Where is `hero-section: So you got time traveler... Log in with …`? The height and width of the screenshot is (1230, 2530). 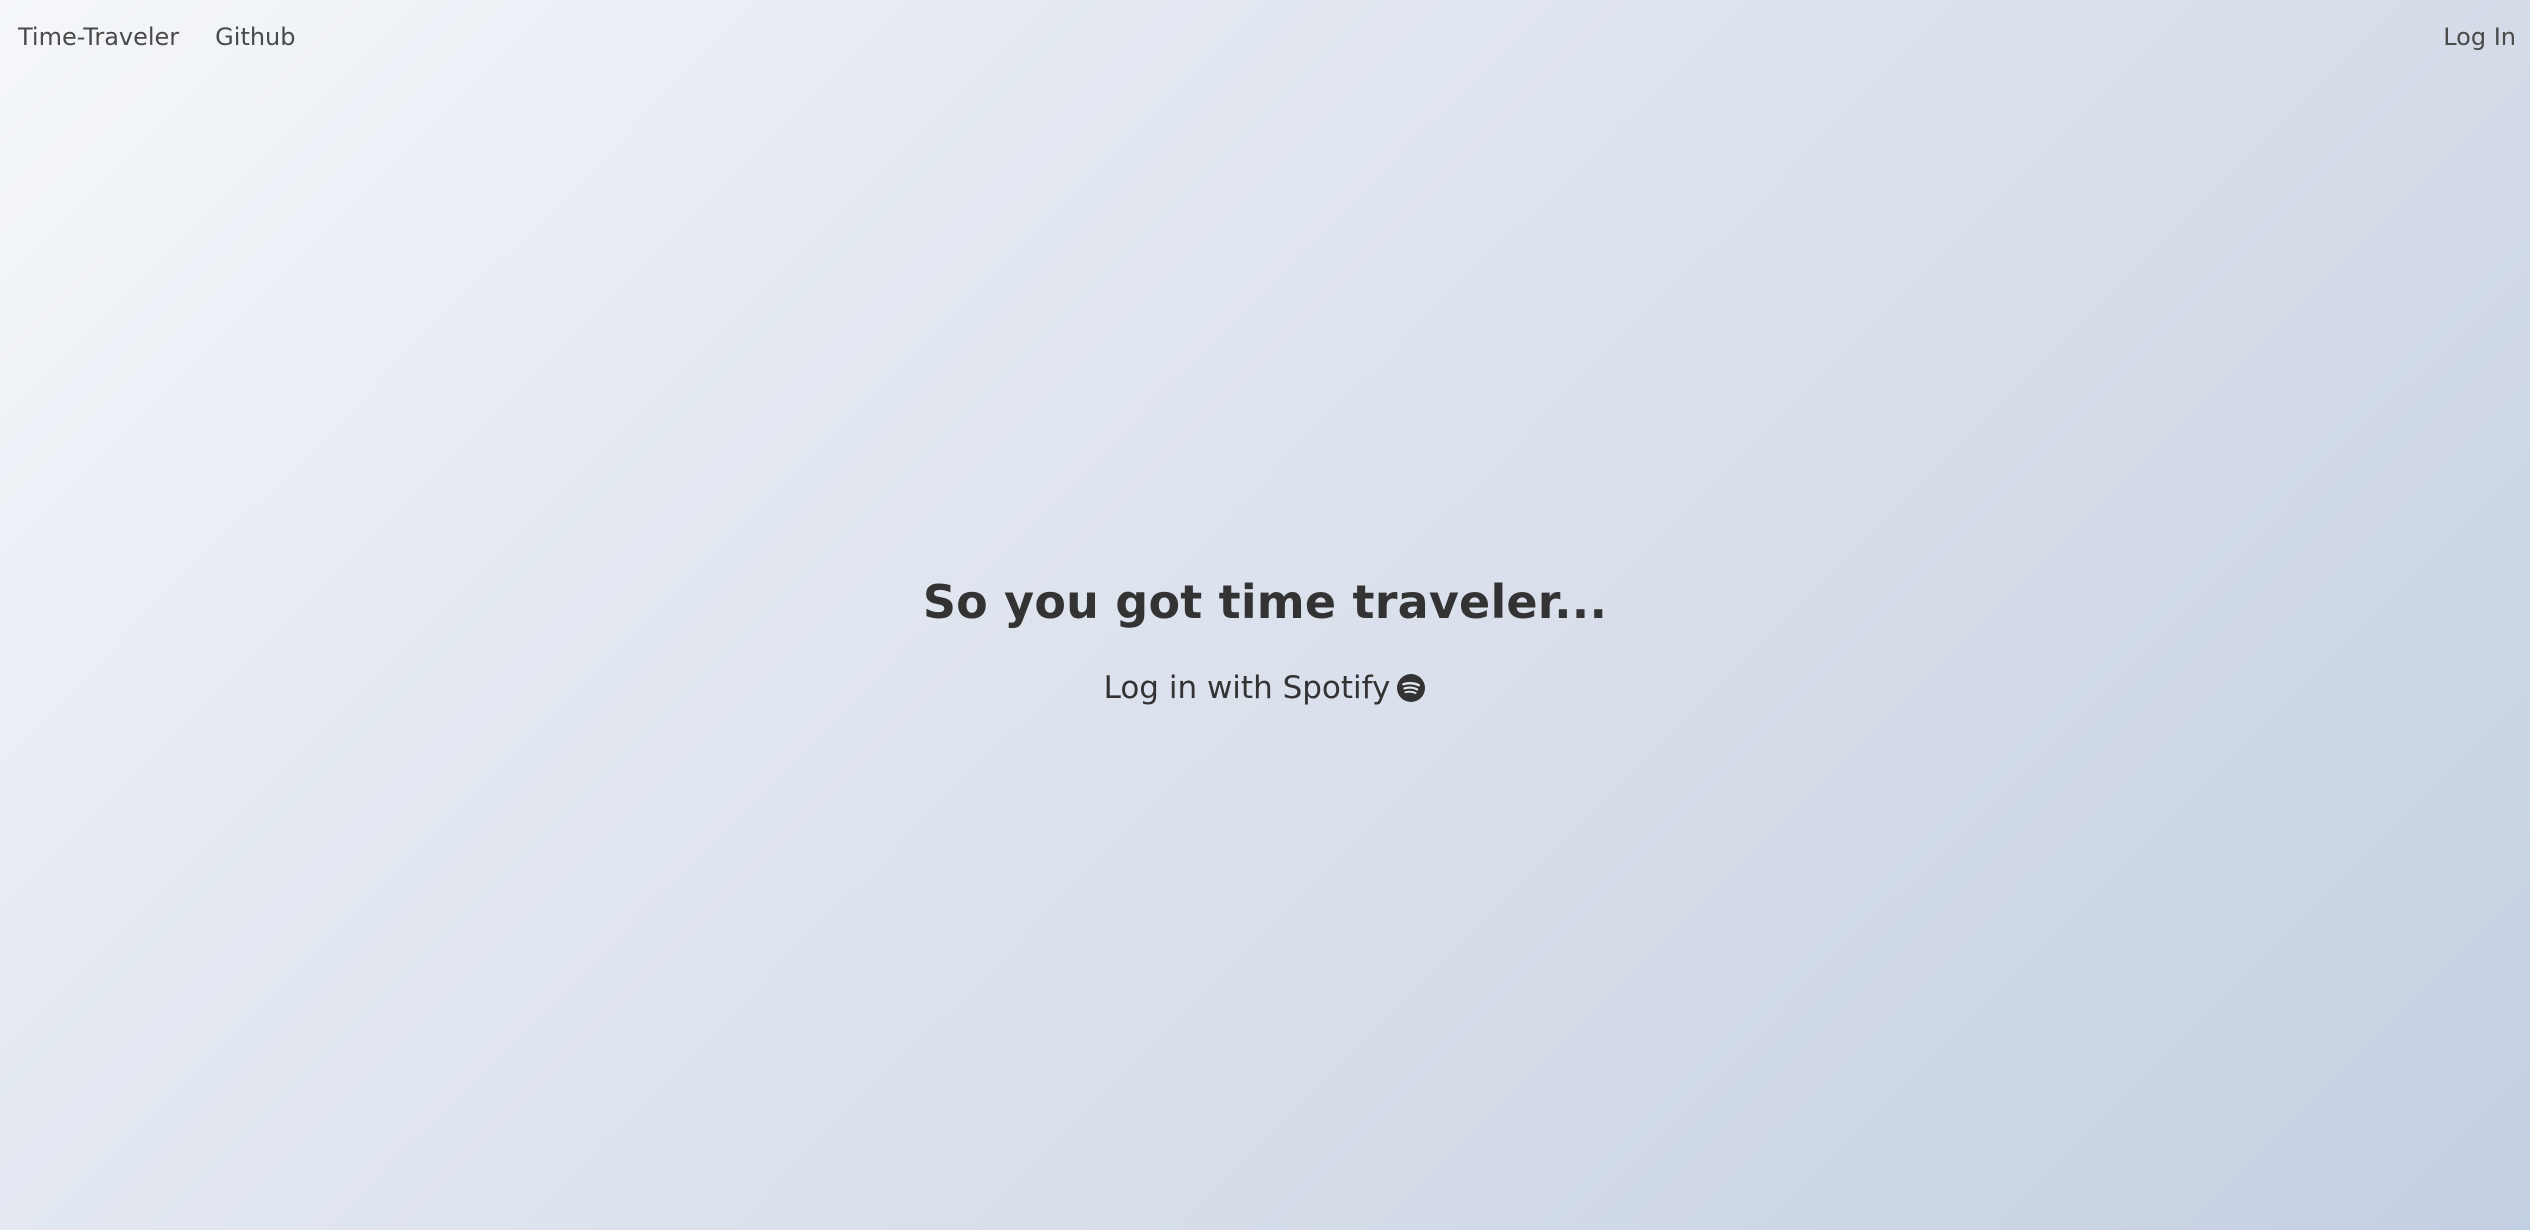
hero-section: So you got time traveler... Log in with … is located at coordinates (1265, 639).